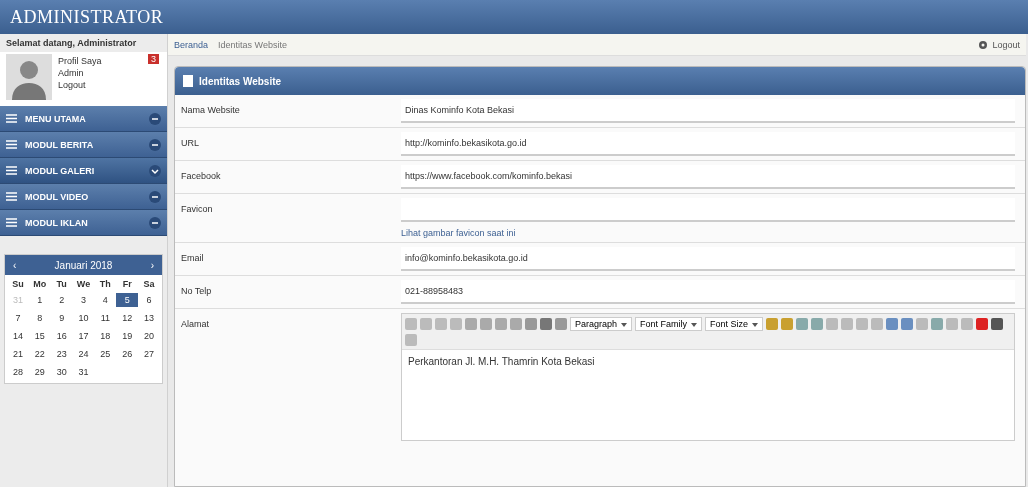 The width and height of the screenshot is (1028, 487). I want to click on sidebar-menu-item: MODUL GALERI, so click(83, 171).